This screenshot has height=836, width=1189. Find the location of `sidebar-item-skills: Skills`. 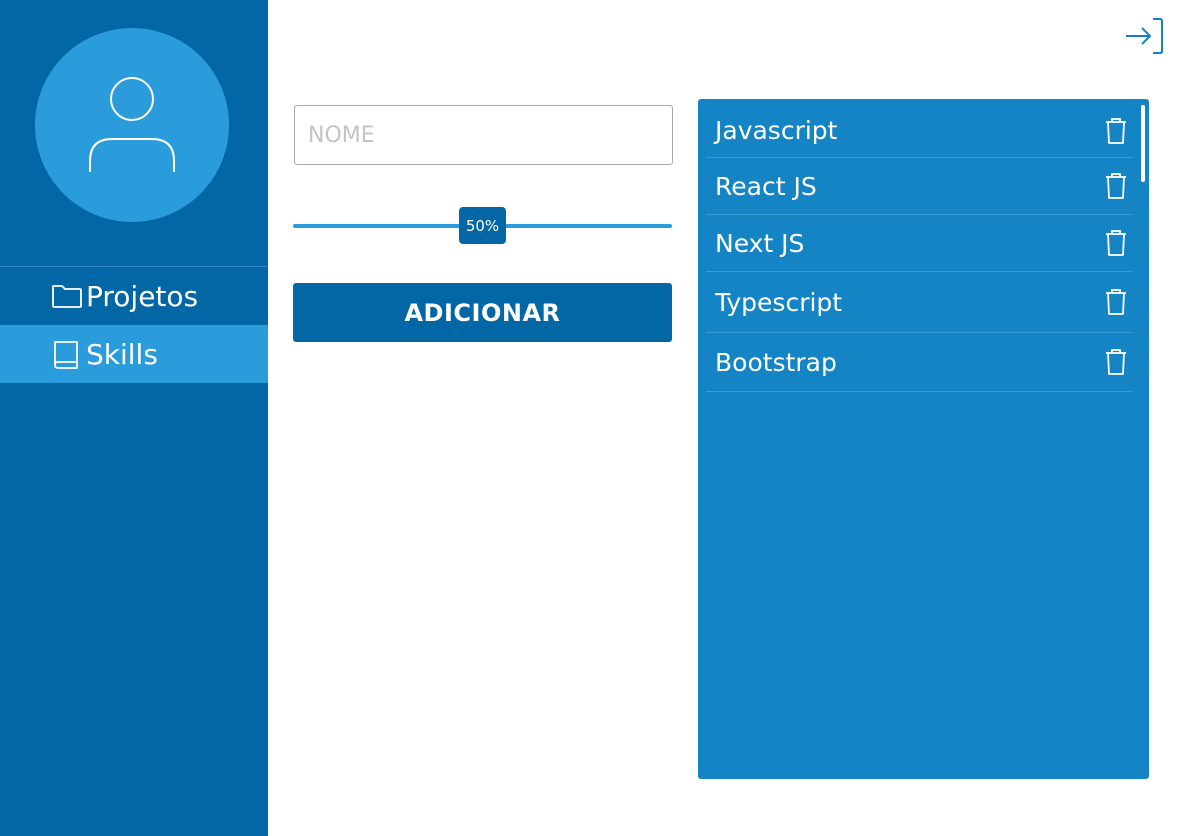

sidebar-item-skills: Skills is located at coordinates (134, 354).